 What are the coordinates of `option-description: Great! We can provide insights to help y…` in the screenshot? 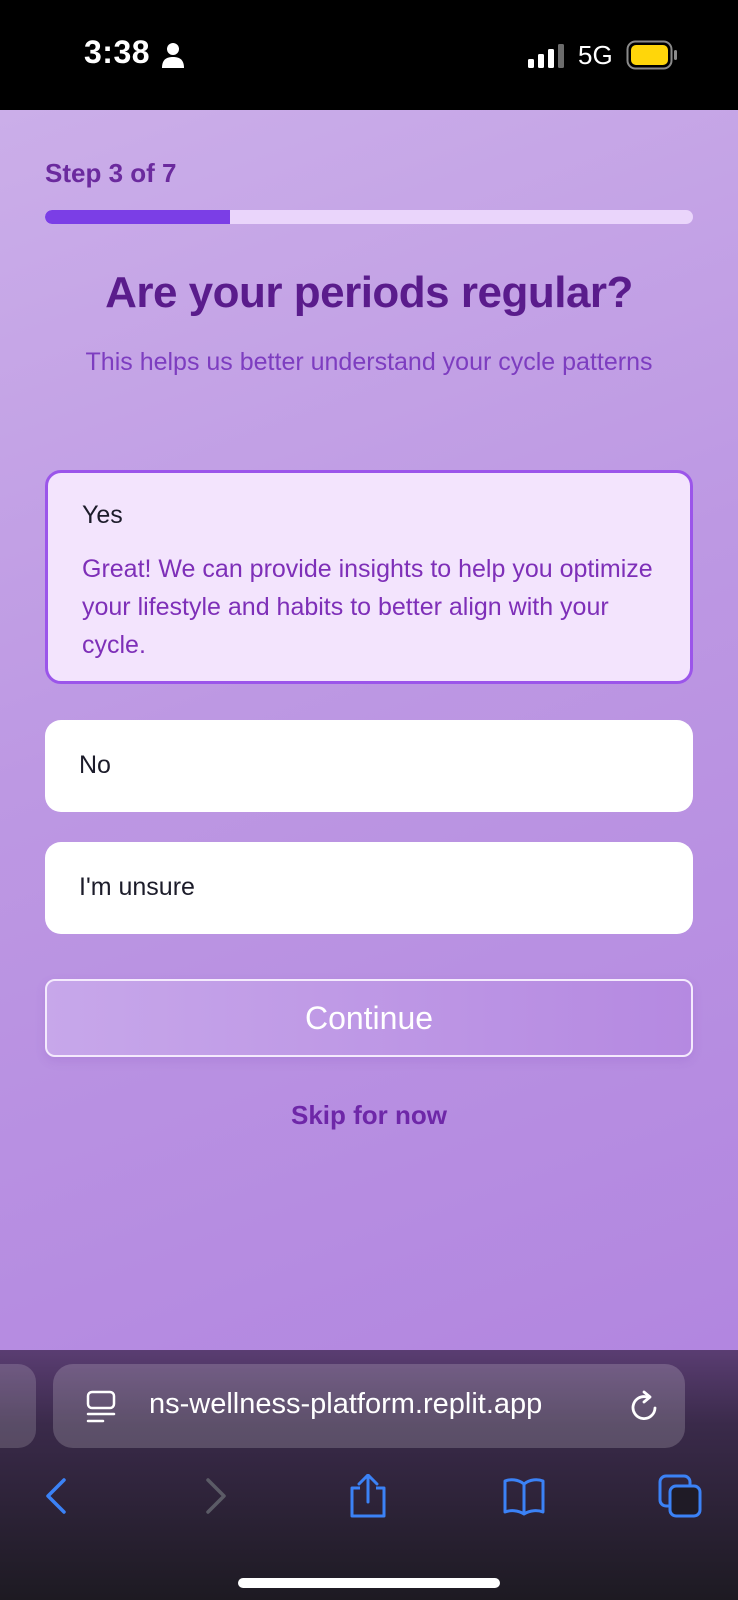 It's located at (367, 607).